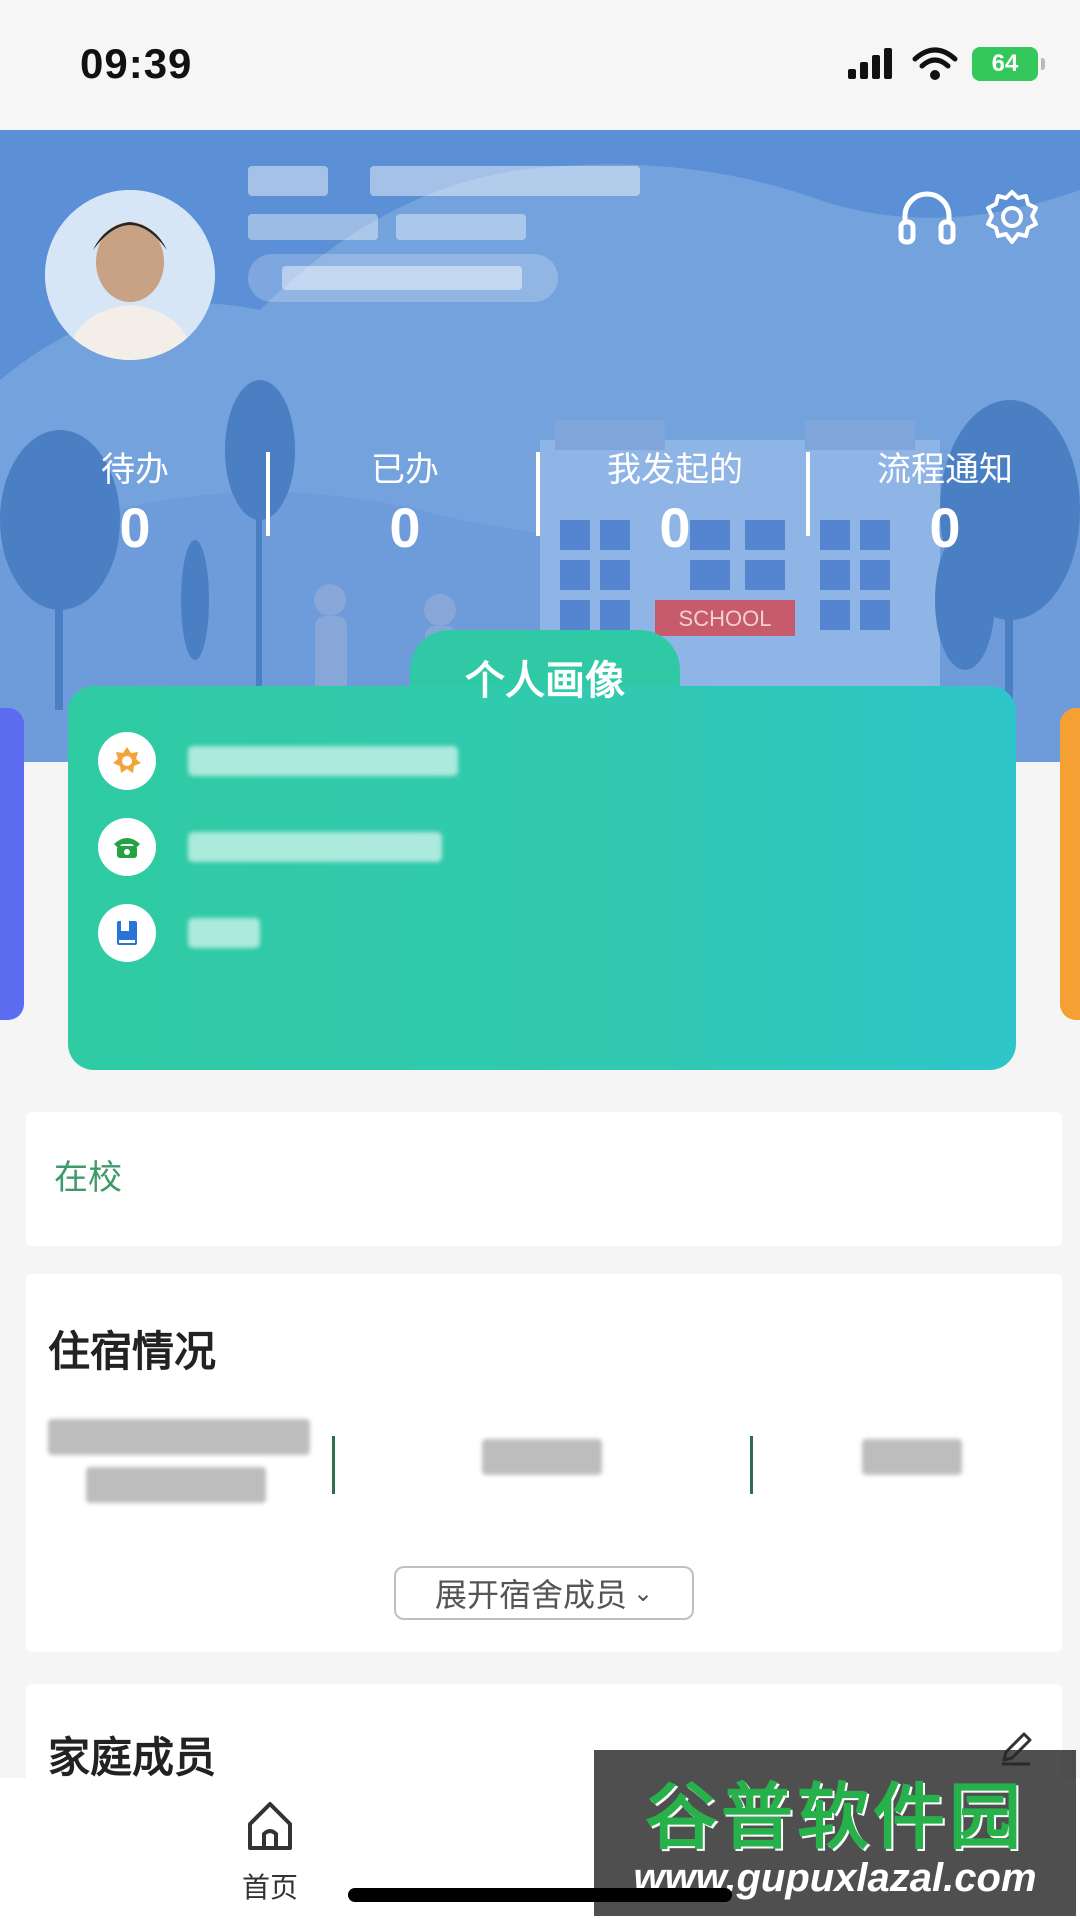 The height and width of the screenshot is (1920, 1080). I want to click on stat-label: 待办, so click(135, 470).